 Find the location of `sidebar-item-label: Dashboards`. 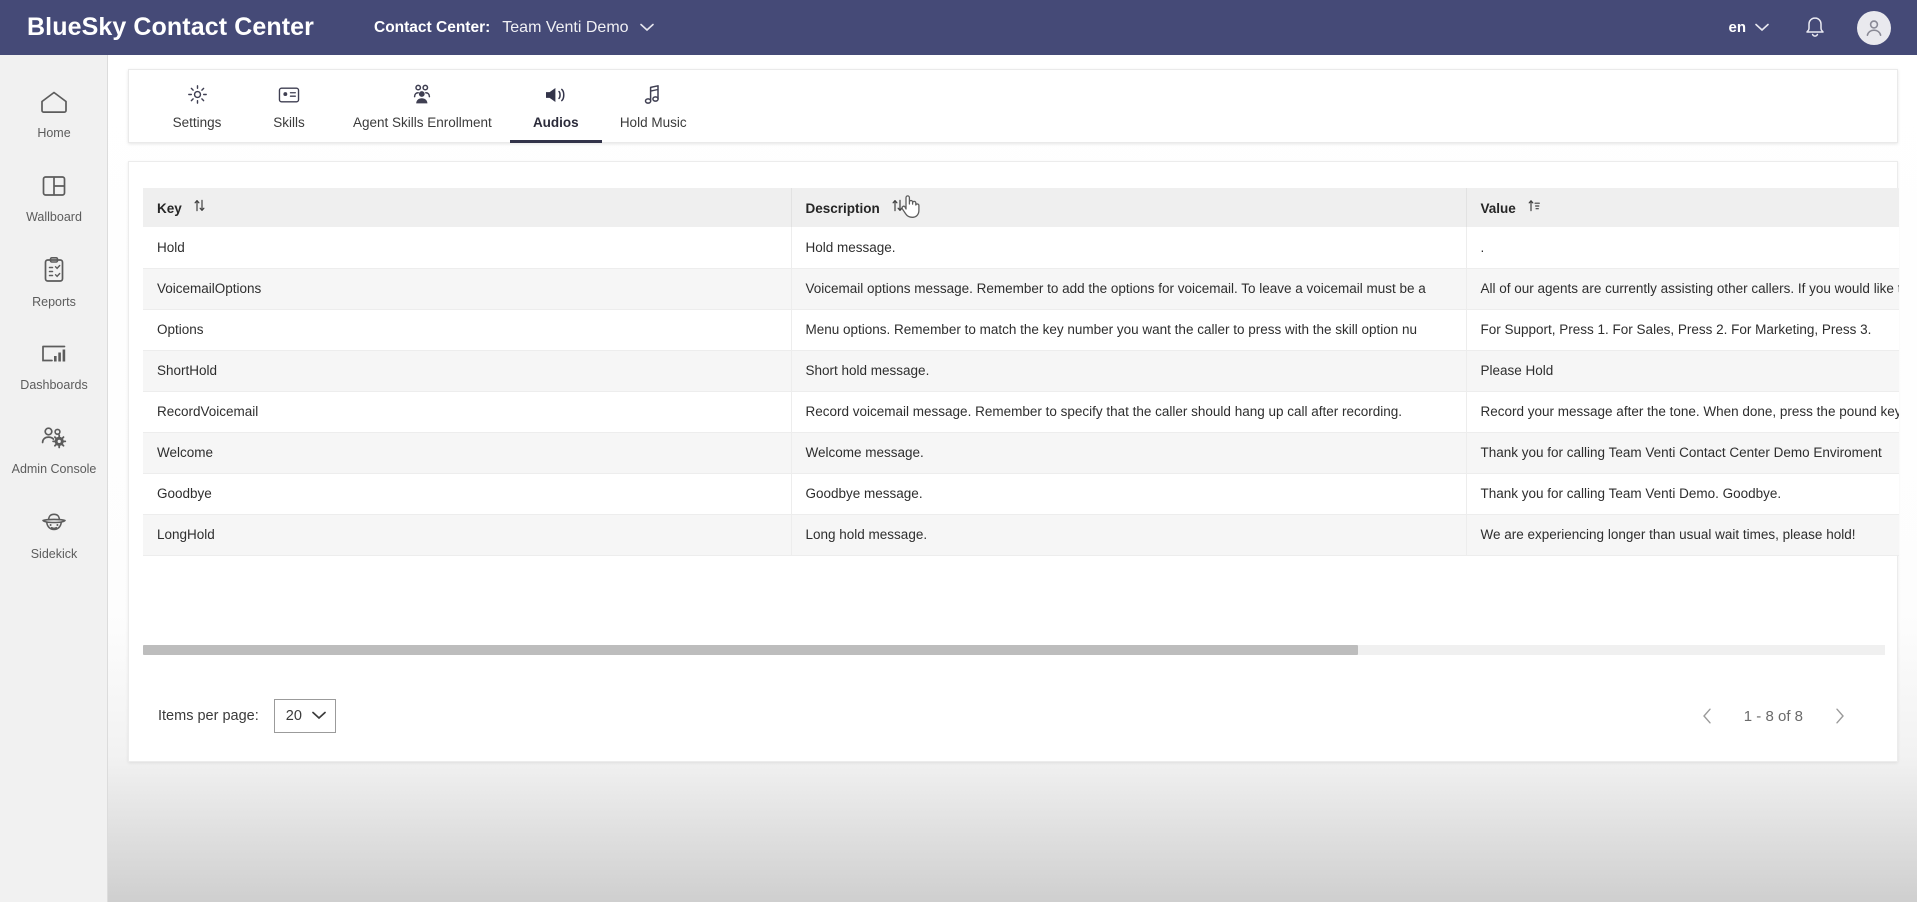

sidebar-item-label: Dashboards is located at coordinates (54, 385).